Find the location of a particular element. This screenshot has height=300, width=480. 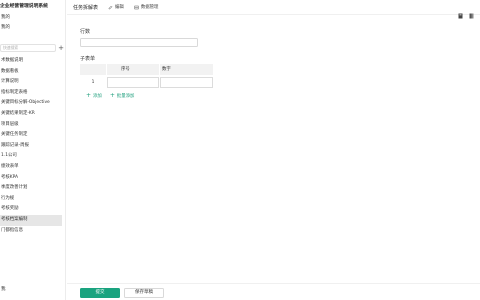

sidebar-item: 考核KPA is located at coordinates (32, 178).